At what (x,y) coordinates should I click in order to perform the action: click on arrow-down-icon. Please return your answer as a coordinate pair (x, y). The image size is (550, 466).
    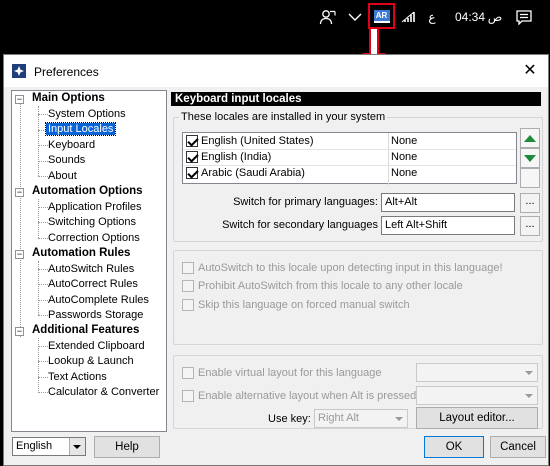
    Looking at the image, I should click on (530, 158).